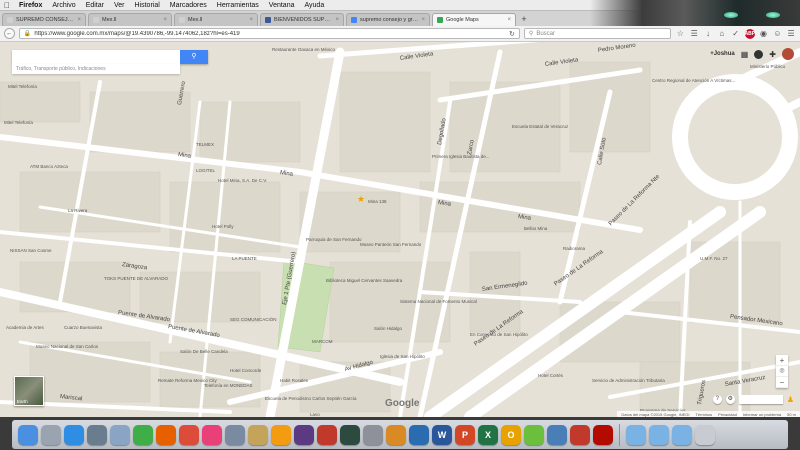 Image resolution: width=800 pixels, height=450 pixels. Describe the element at coordinates (699, 5) in the screenshot. I see `volume-icon: ♬` at that location.